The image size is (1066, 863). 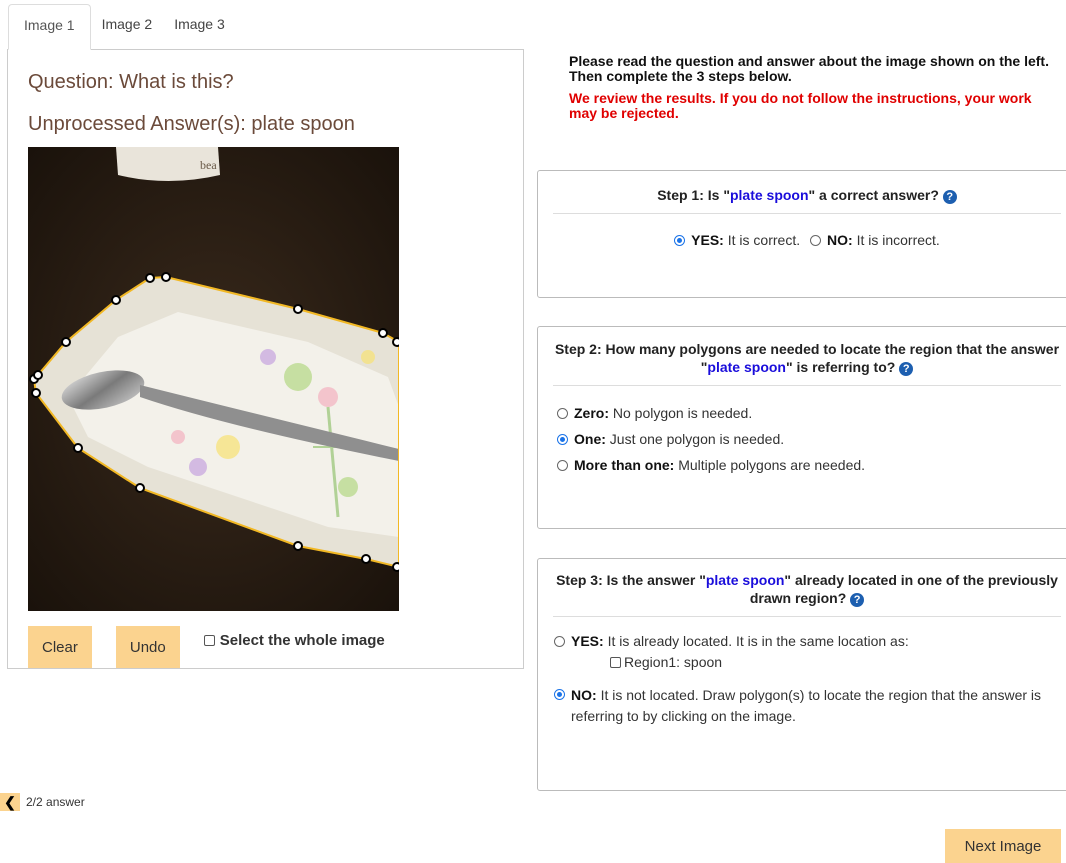 I want to click on answer-text: Unprocessed Answer(s): plate spoon, so click(x=191, y=124).